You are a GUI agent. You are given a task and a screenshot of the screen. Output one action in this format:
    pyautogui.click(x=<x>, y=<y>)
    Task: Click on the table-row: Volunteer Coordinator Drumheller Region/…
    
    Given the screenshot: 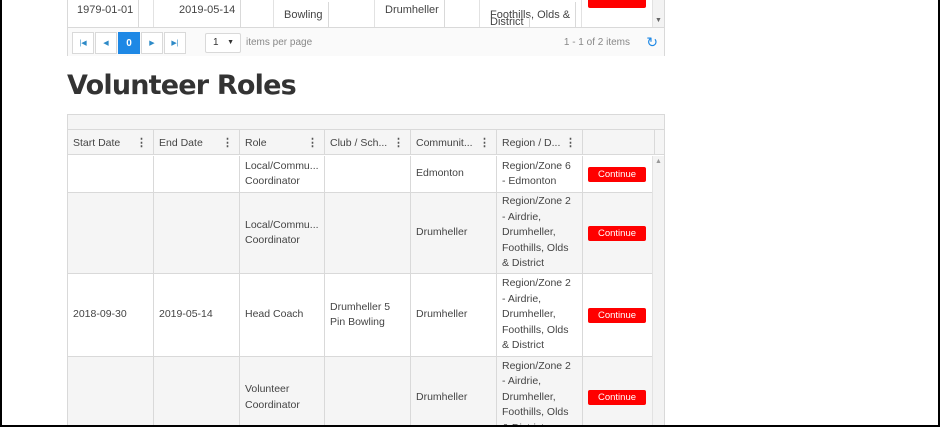 What is the action you would take?
    pyautogui.click(x=361, y=391)
    